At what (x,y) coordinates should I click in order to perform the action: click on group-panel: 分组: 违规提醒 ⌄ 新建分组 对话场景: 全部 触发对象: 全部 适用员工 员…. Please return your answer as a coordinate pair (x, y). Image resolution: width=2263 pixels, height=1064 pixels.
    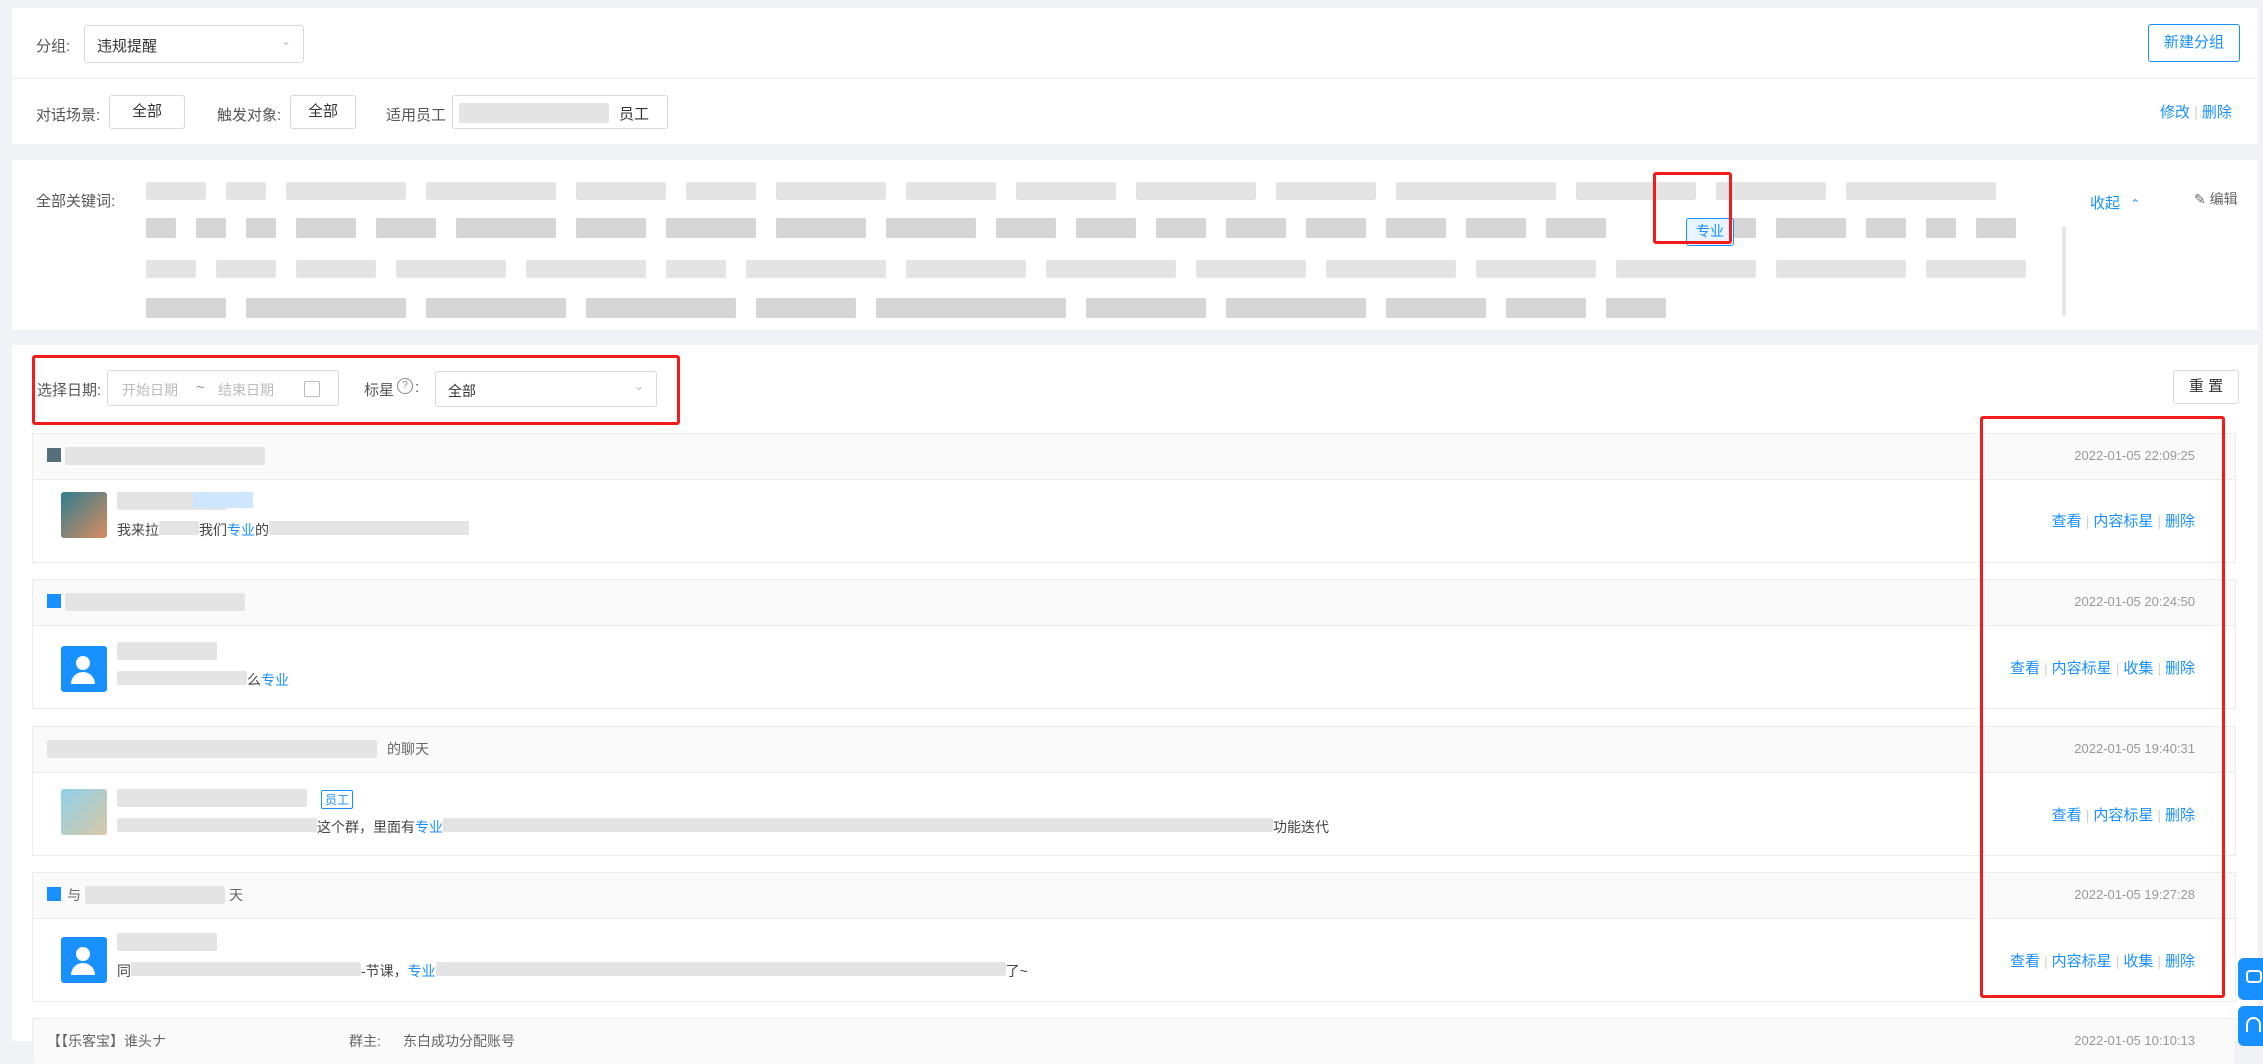
    Looking at the image, I should click on (1135, 76).